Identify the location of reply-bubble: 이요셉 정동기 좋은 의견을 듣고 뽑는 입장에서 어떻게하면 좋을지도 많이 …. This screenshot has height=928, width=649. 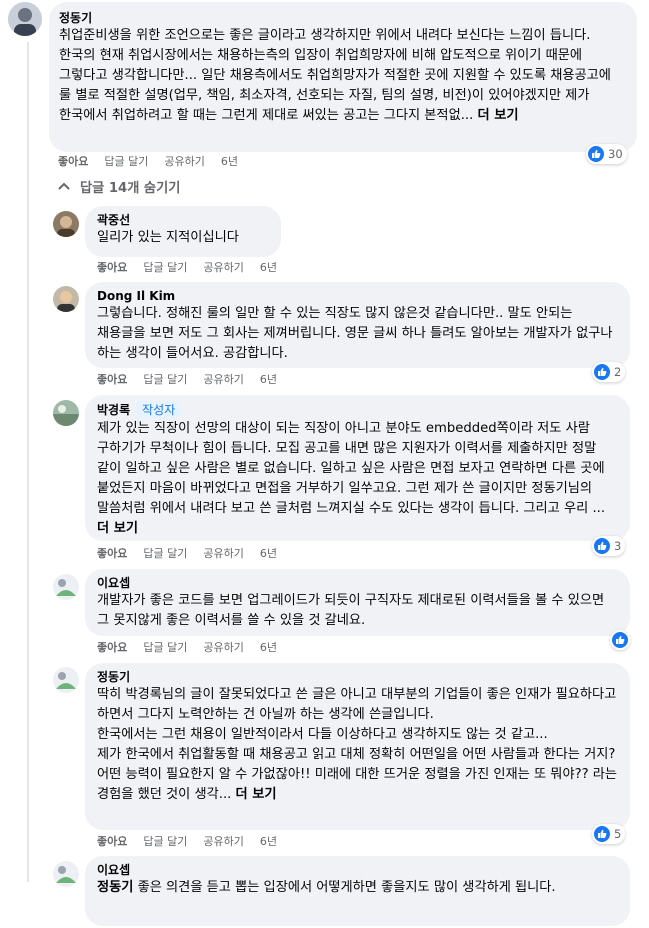
(357, 891).